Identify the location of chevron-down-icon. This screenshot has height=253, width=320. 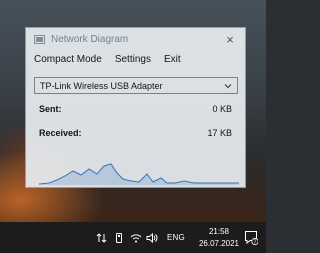
(228, 85).